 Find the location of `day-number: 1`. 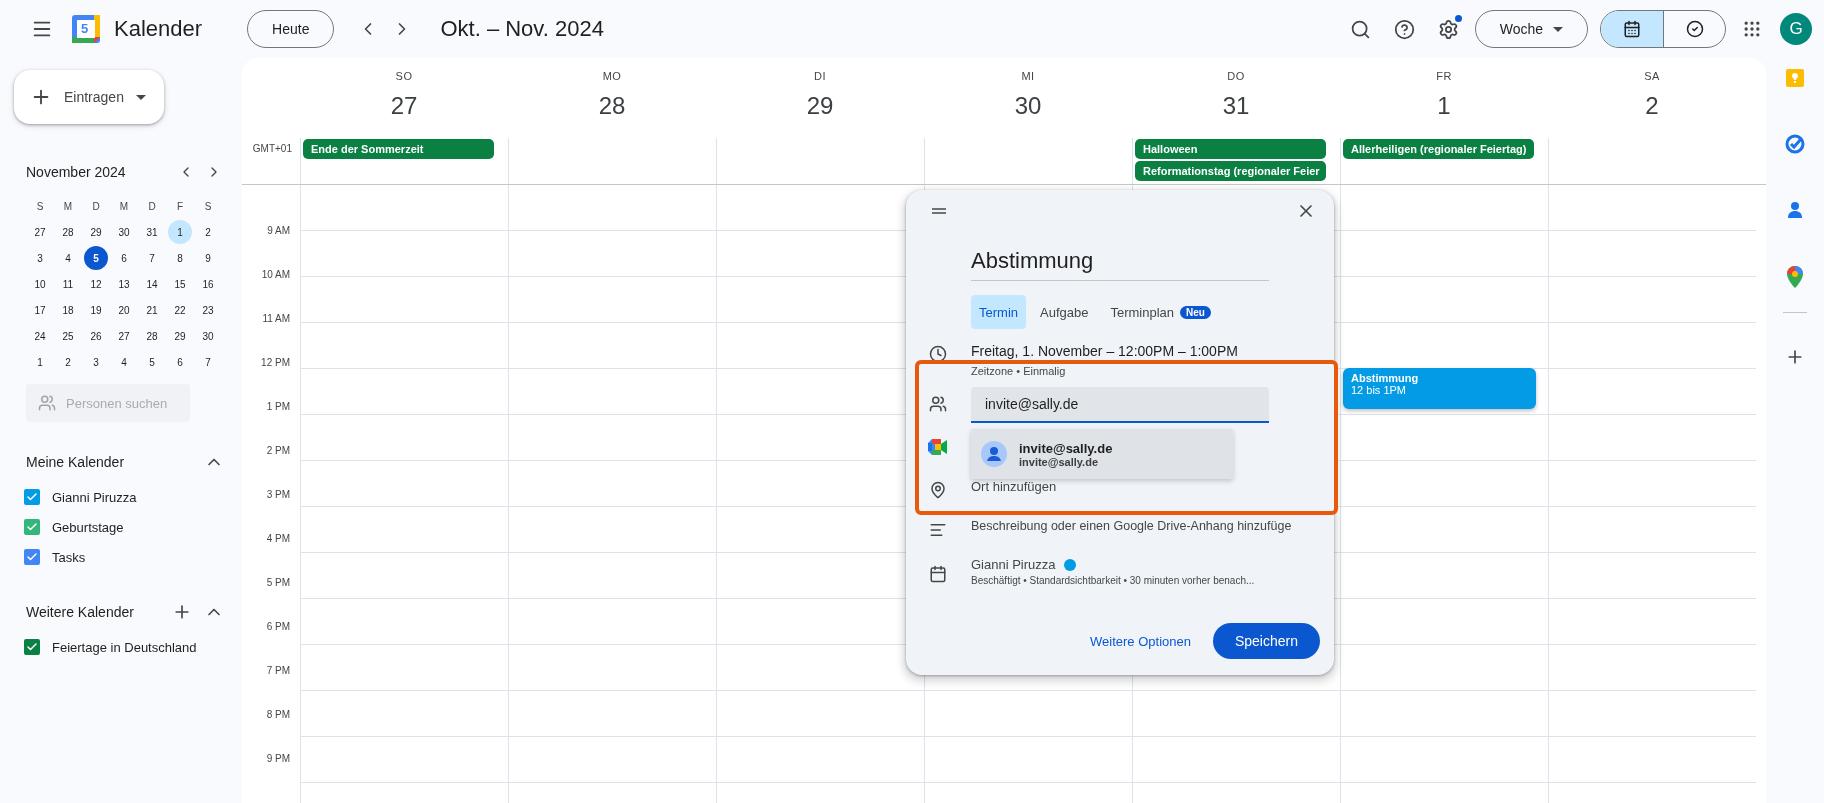

day-number: 1 is located at coordinates (1444, 106).